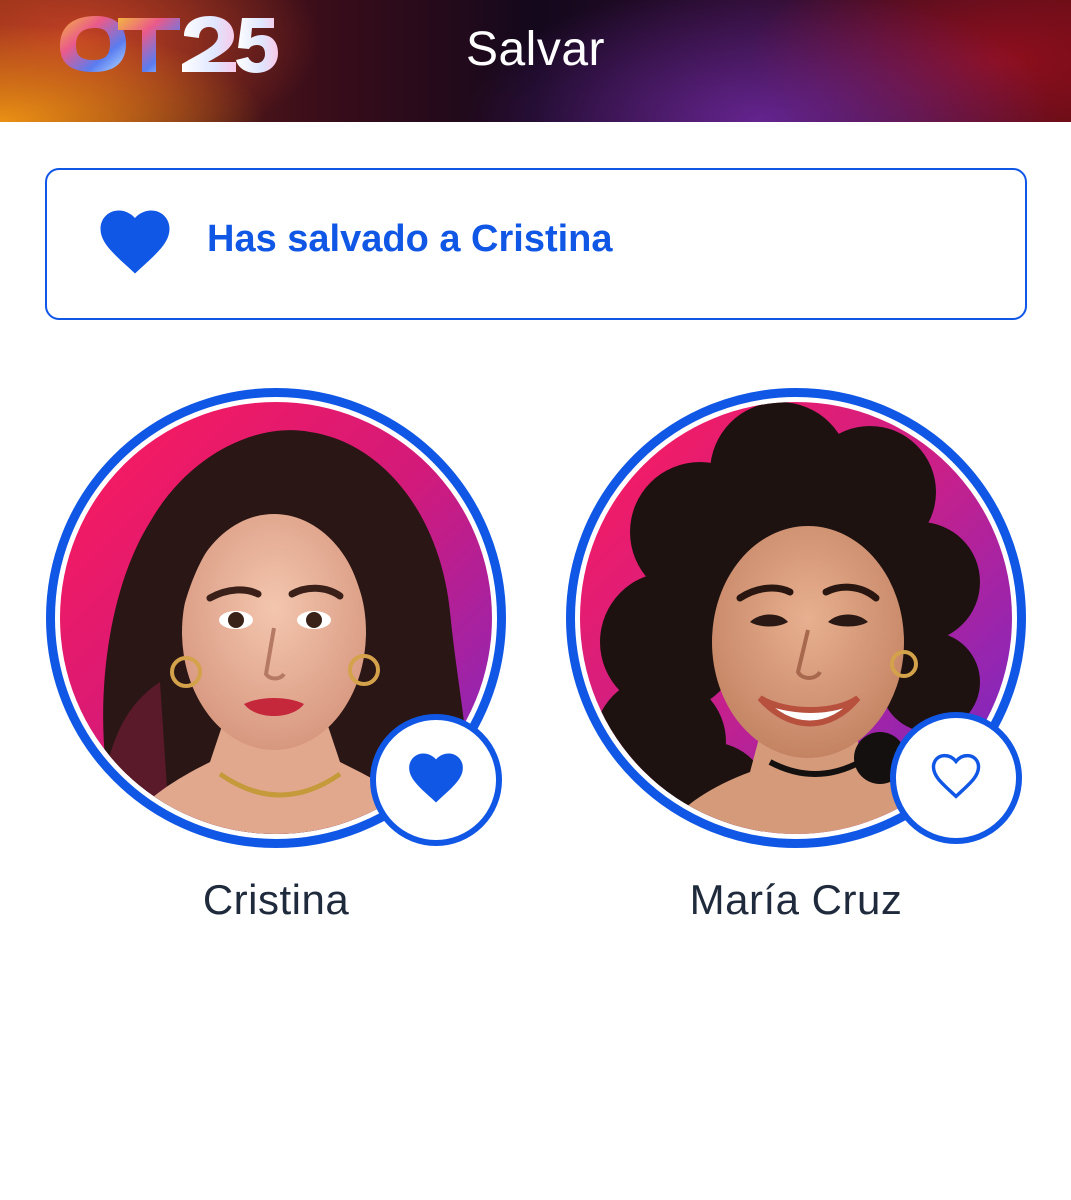  I want to click on contestant-name: Cristina, so click(276, 899).